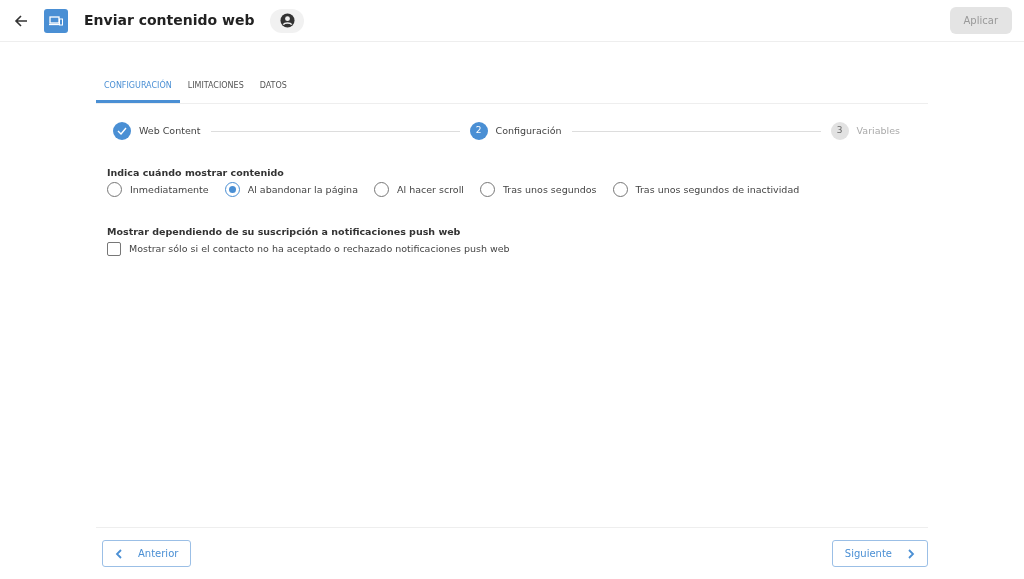 This screenshot has width=1024, height=579. Describe the element at coordinates (911, 553) in the screenshot. I see `chevron-right-icon` at that location.